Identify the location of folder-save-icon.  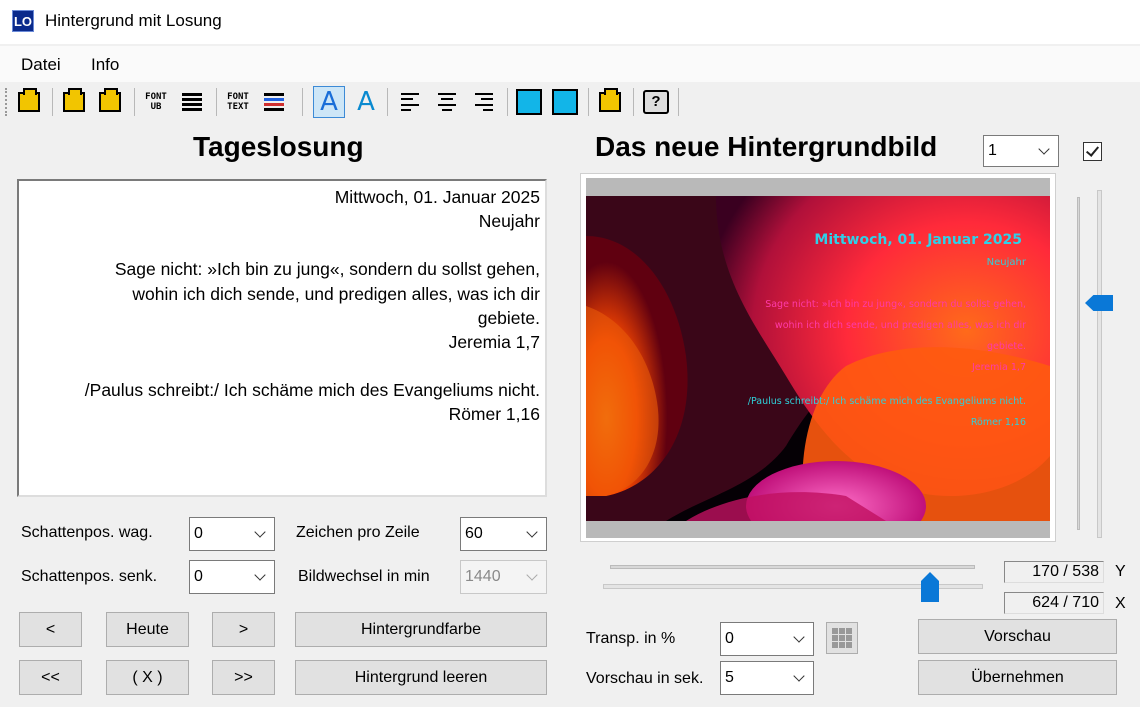
(610, 100).